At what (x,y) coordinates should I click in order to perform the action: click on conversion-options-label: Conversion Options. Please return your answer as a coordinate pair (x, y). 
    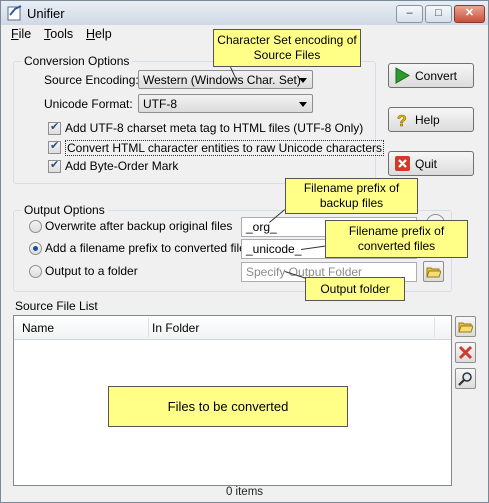
    Looking at the image, I should click on (77, 61).